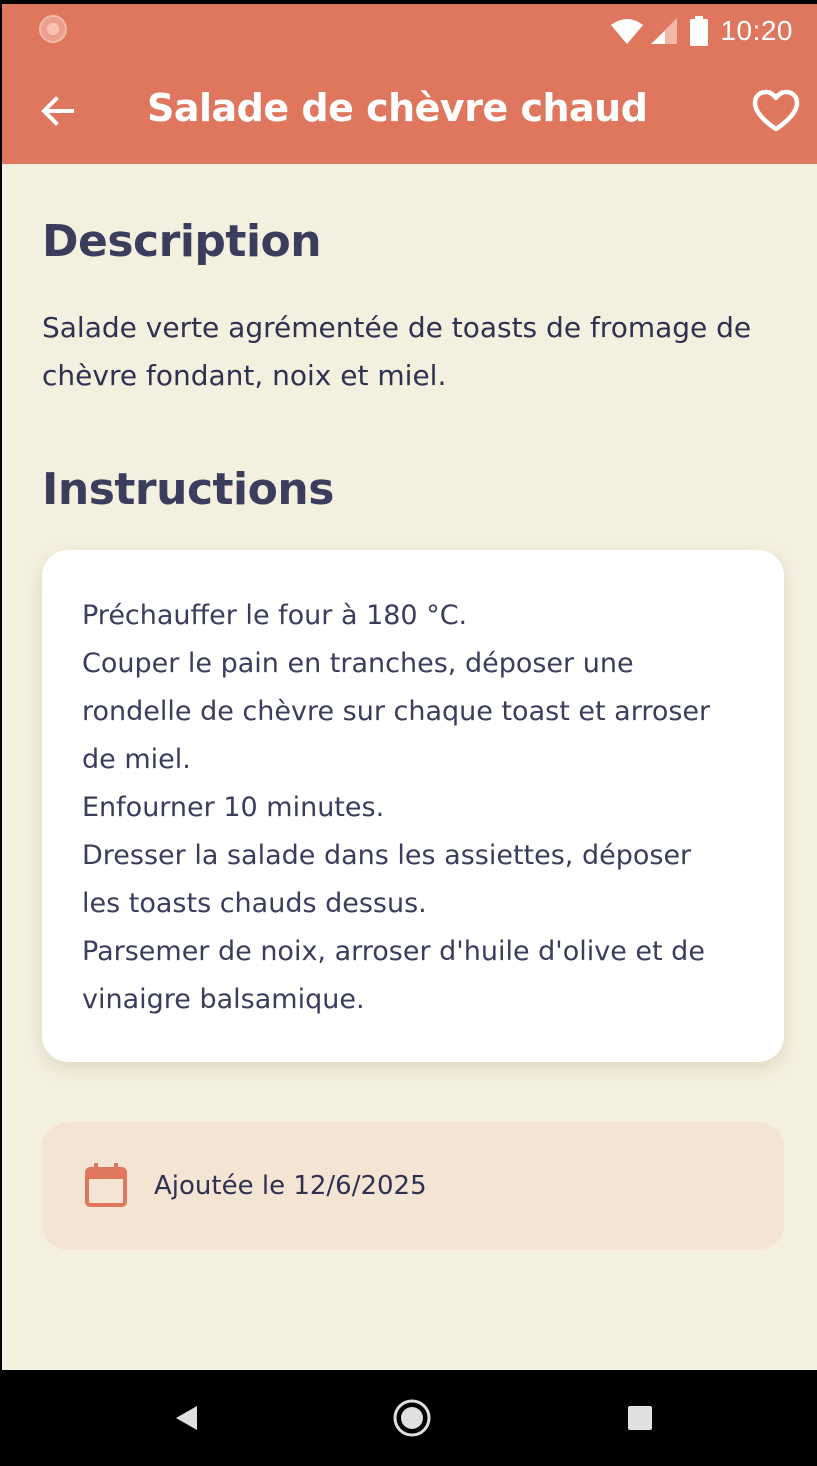 The image size is (817, 1466). I want to click on instruction-line: Préchauffer le four à 180 °C., so click(275, 615).